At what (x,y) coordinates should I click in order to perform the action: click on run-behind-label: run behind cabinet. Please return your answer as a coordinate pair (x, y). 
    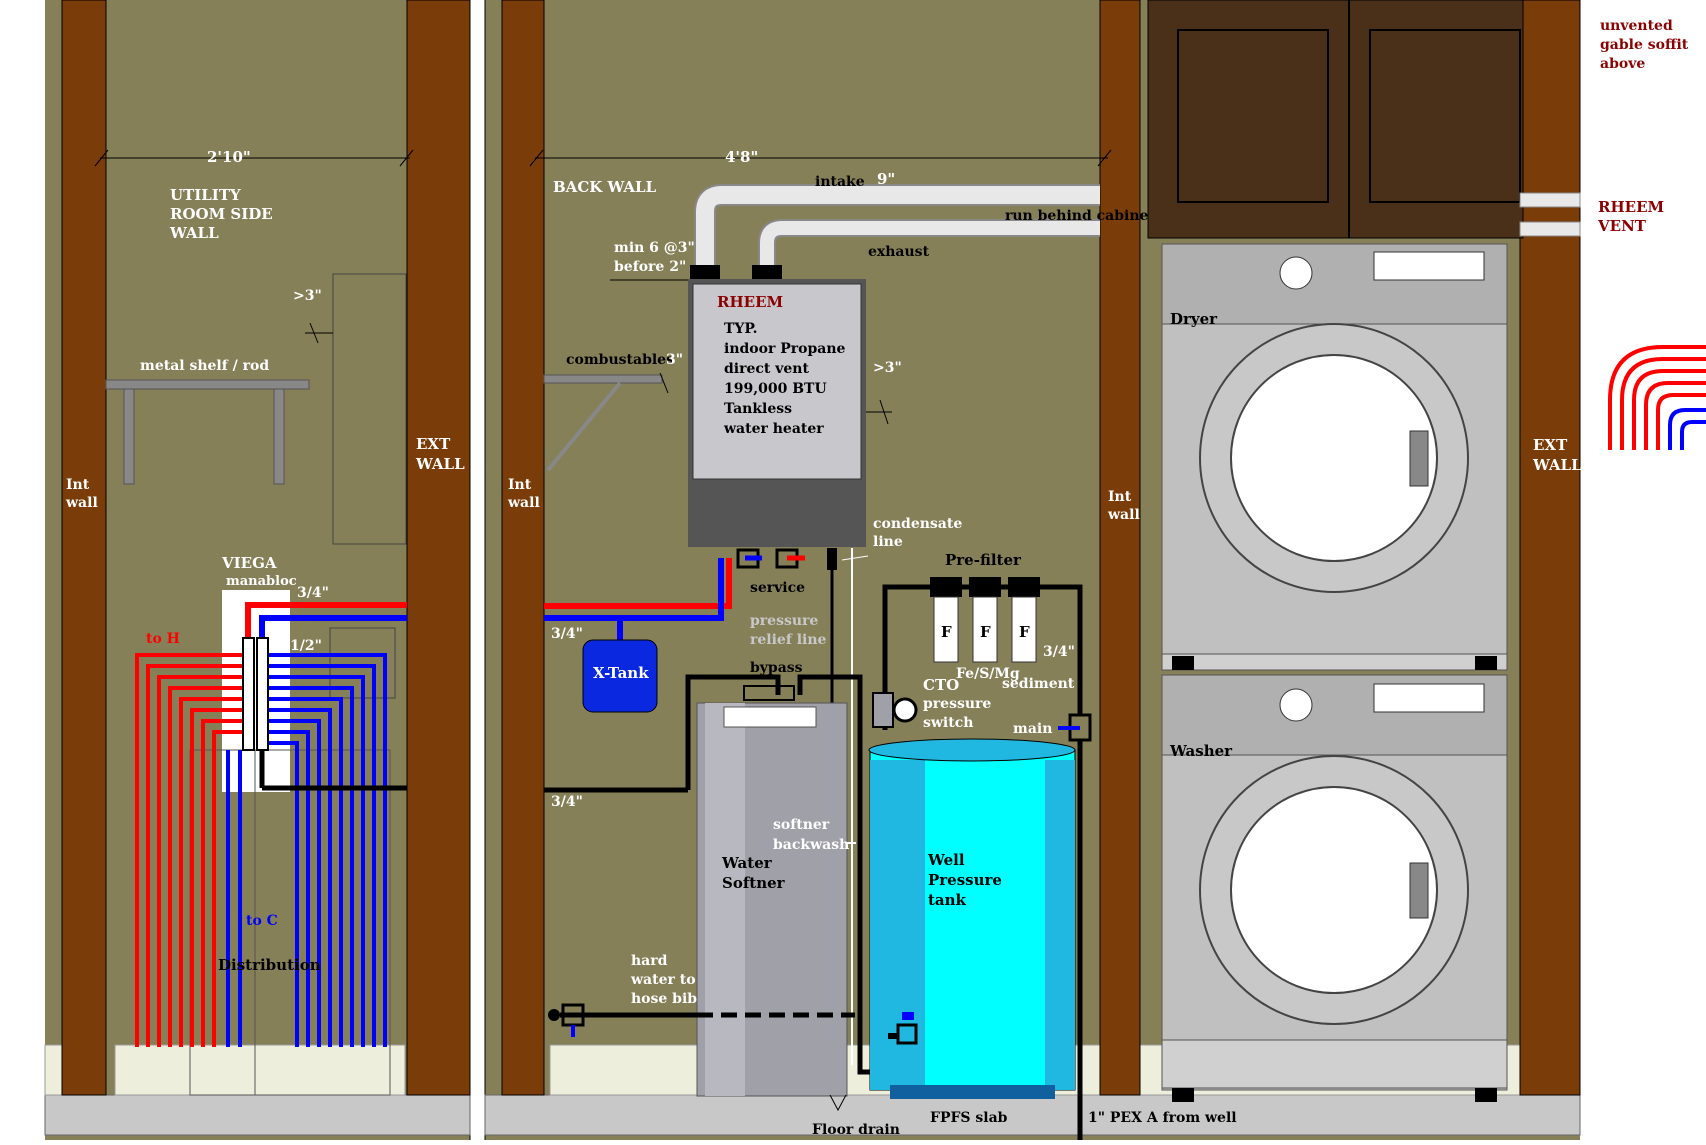
    Looking at the image, I should click on (1080, 216).